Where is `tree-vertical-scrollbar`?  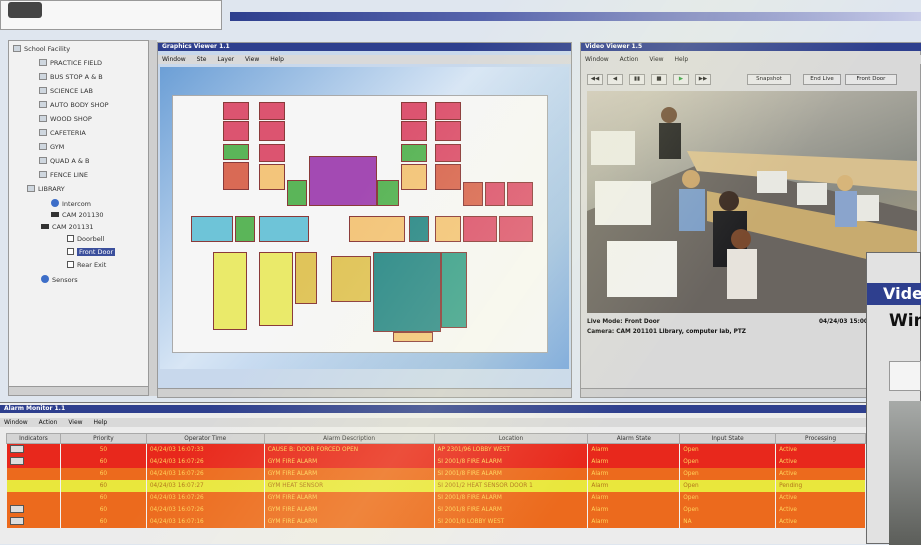 tree-vertical-scrollbar is located at coordinates (152, 218).